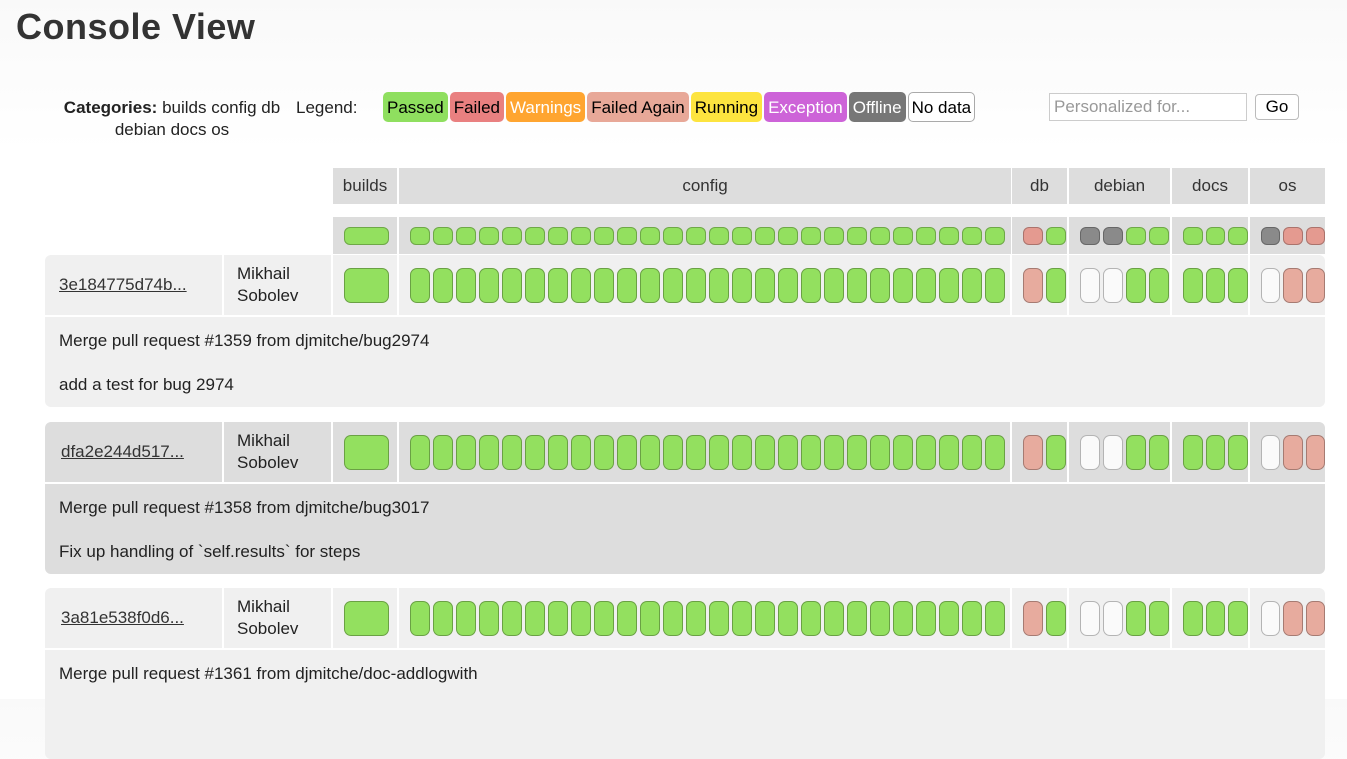 The height and width of the screenshot is (759, 1347). I want to click on column-header-builds: builds, so click(365, 186).